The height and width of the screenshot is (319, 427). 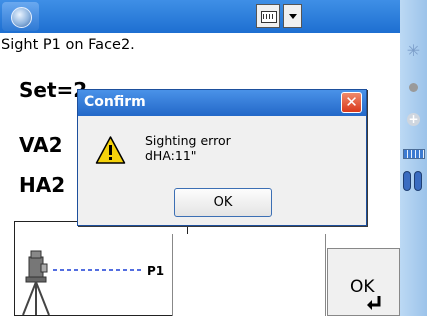 What do you see at coordinates (413, 87) in the screenshot?
I see `dot-icon` at bounding box center [413, 87].